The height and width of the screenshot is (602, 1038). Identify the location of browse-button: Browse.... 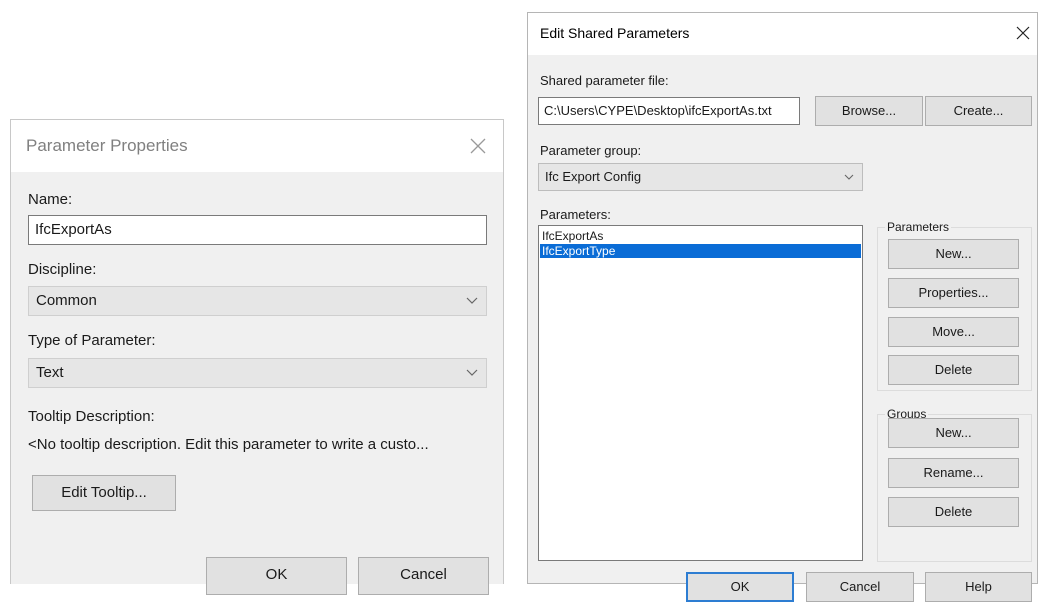
(869, 111).